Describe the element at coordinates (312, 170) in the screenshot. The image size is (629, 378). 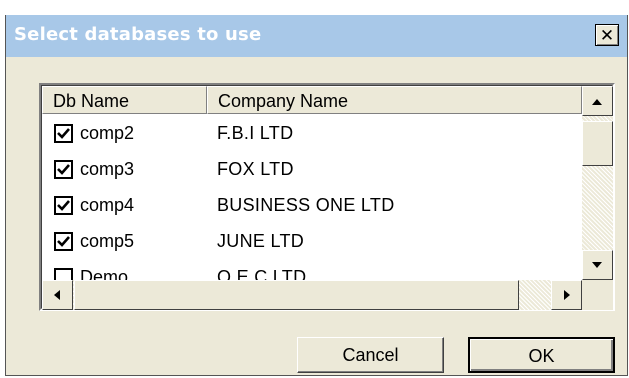
I see `list-item: comp3 FOX LTD` at that location.